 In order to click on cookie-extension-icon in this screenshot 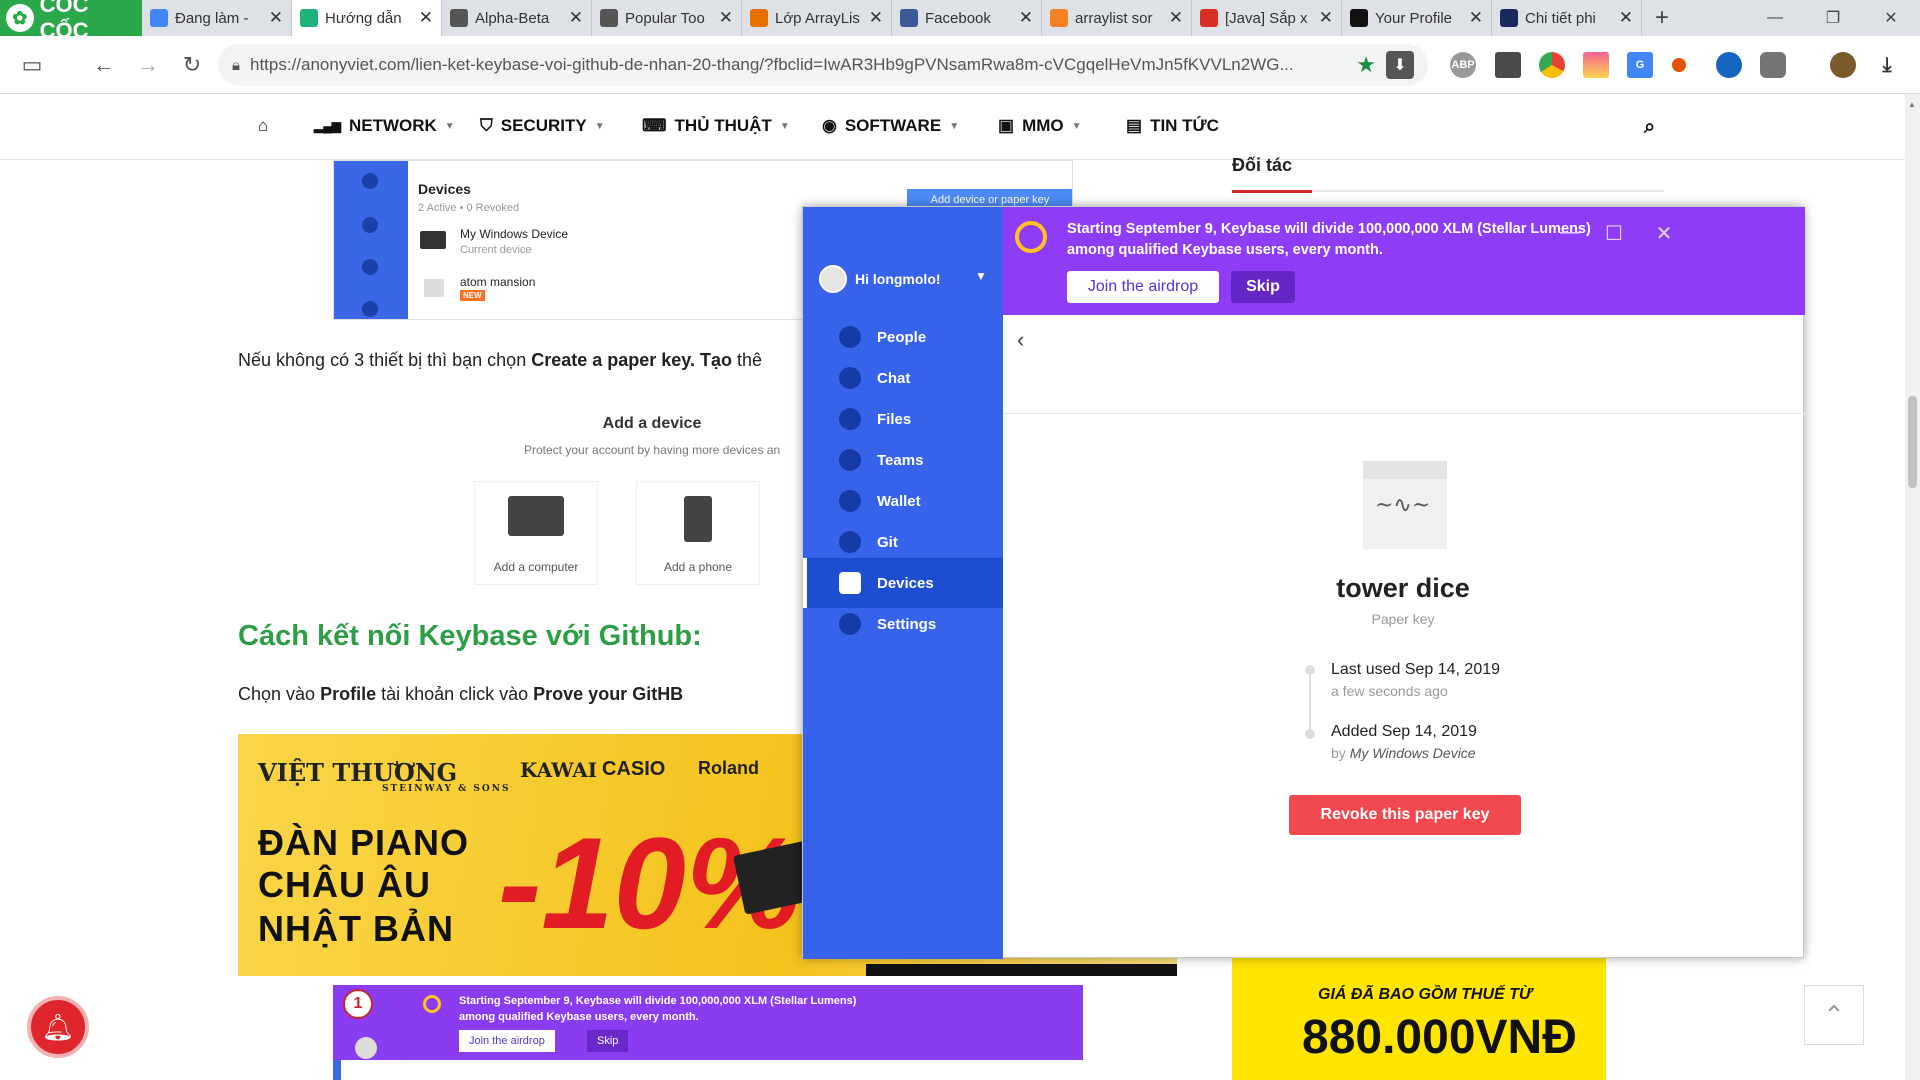, I will do `click(1679, 65)`.